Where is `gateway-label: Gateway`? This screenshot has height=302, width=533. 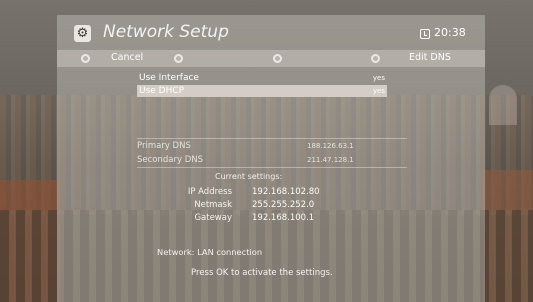
gateway-label: Gateway is located at coordinates (213, 218).